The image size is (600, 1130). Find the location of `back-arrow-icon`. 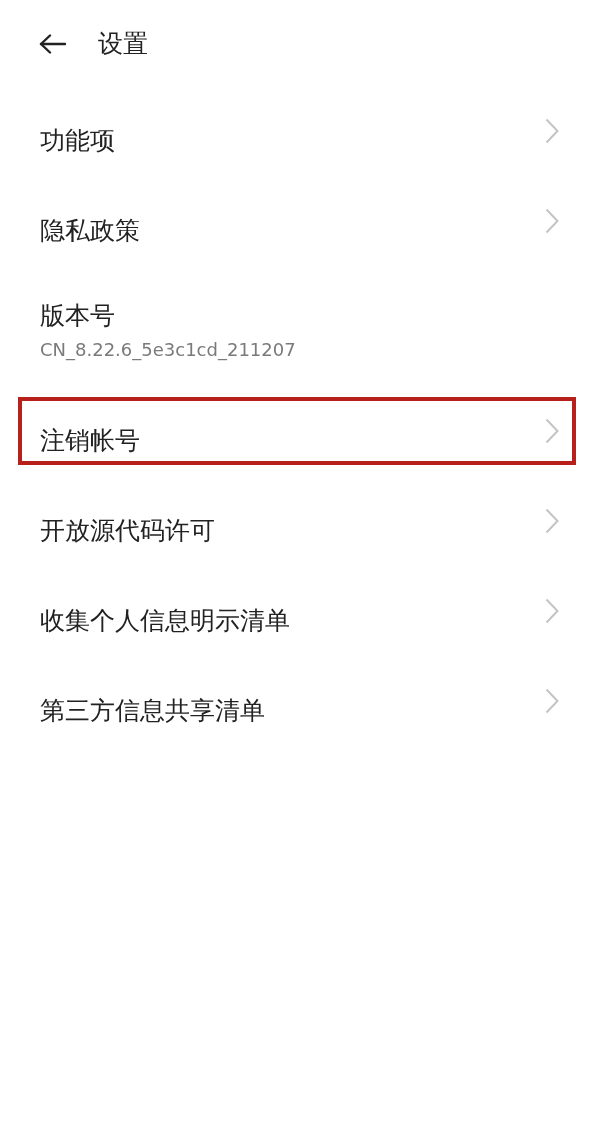

back-arrow-icon is located at coordinates (53, 43).